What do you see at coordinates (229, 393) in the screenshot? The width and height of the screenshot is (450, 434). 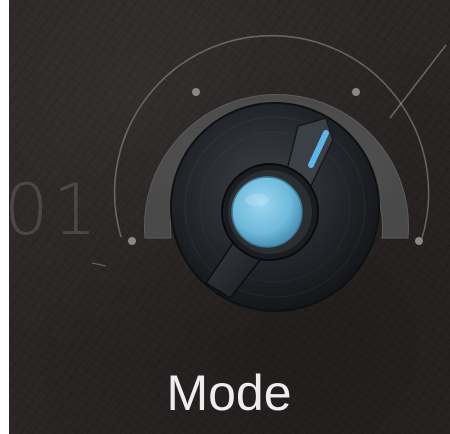 I see `knob-label: Mode` at bounding box center [229, 393].